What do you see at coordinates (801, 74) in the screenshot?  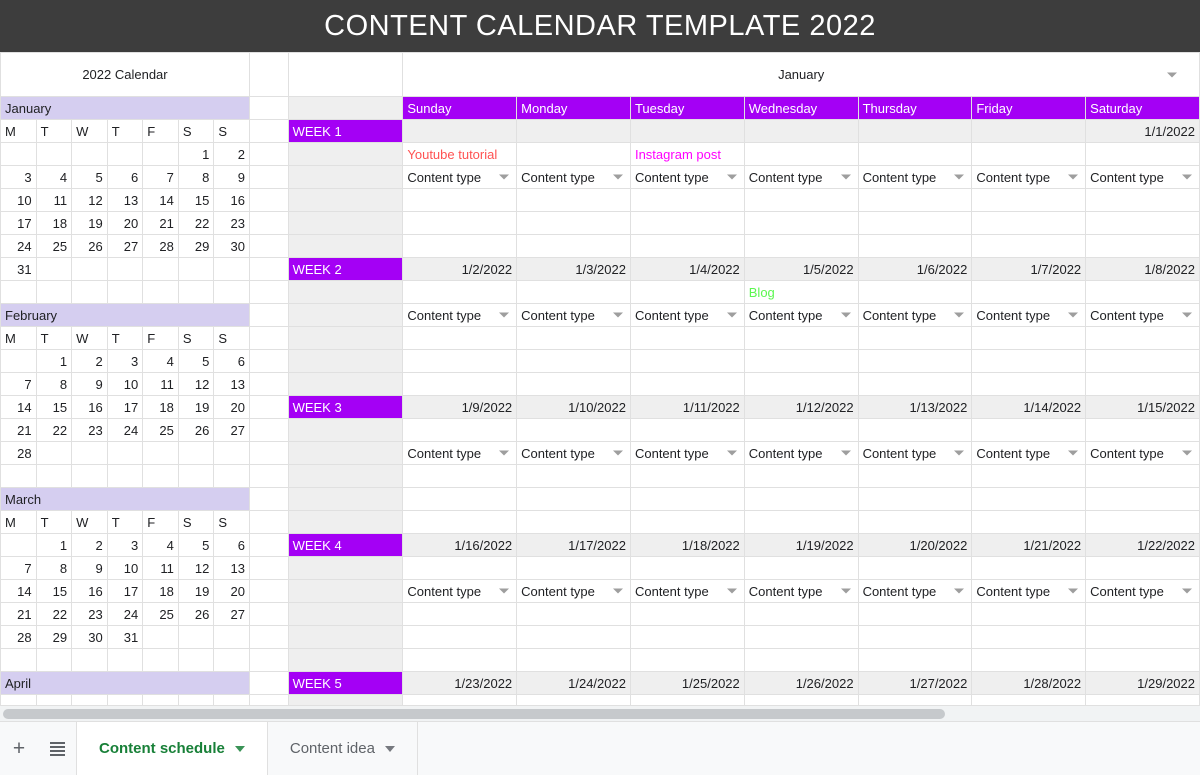 I see `month-title: January` at bounding box center [801, 74].